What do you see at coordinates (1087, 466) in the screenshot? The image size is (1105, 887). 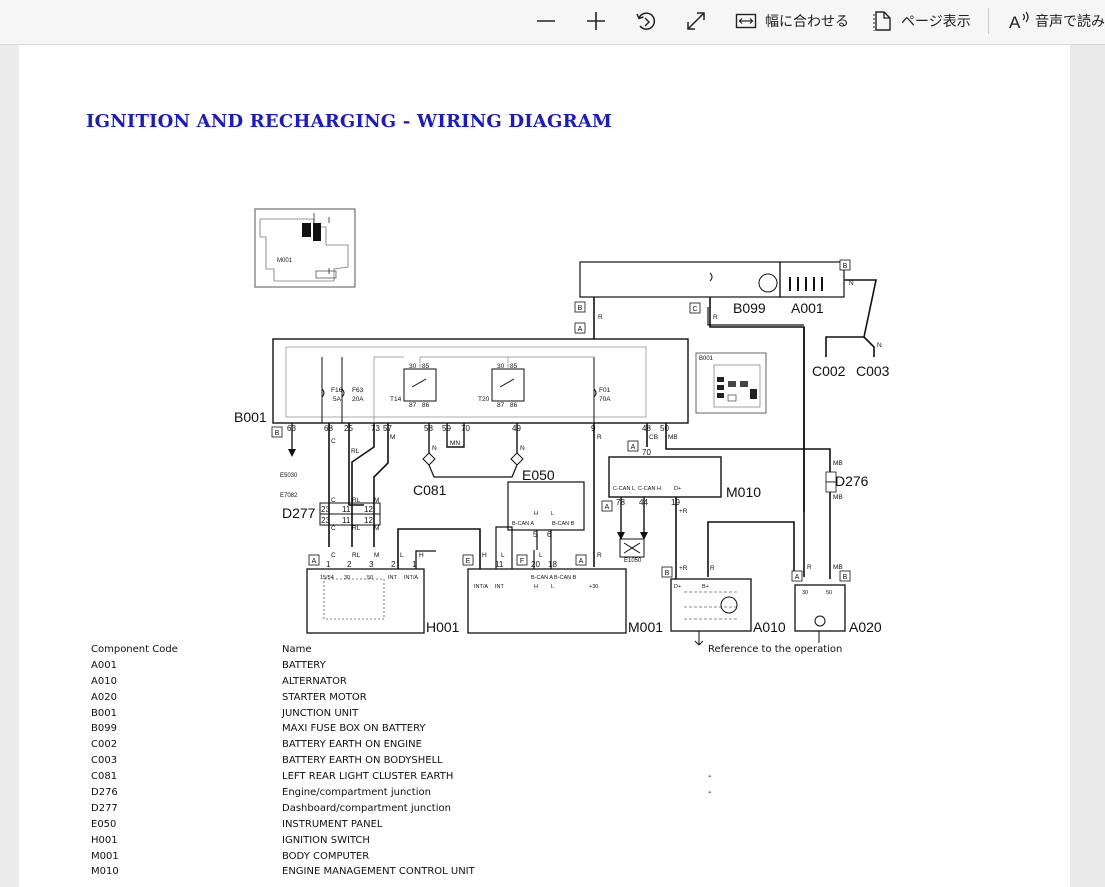 I see `scrollbar-track` at bounding box center [1087, 466].